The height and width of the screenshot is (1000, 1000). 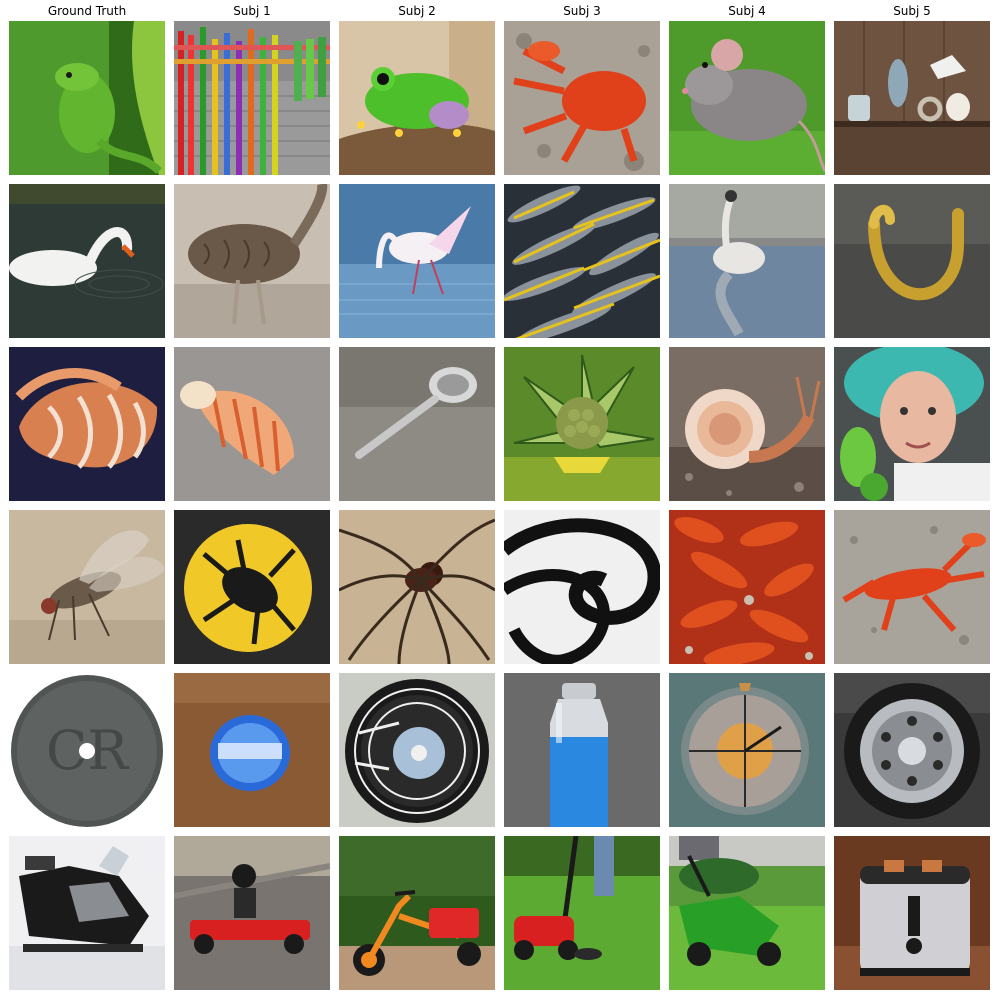 I want to click on metal-spoon-image, so click(x=417, y=424).